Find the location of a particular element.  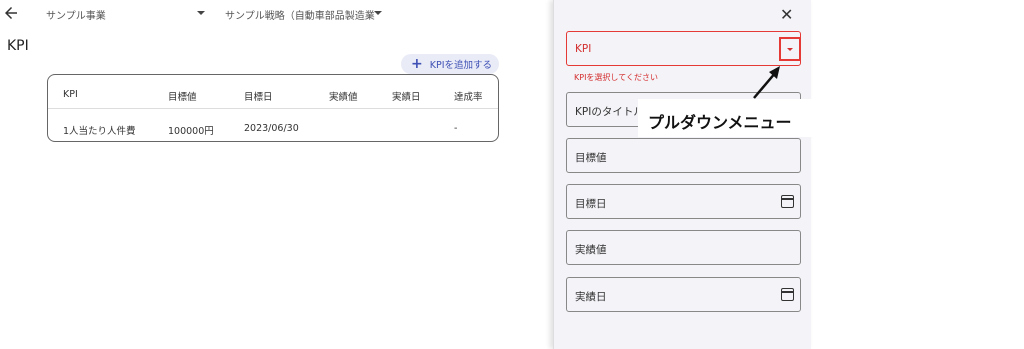

column-header-target-value: 目標値 is located at coordinates (182, 97).